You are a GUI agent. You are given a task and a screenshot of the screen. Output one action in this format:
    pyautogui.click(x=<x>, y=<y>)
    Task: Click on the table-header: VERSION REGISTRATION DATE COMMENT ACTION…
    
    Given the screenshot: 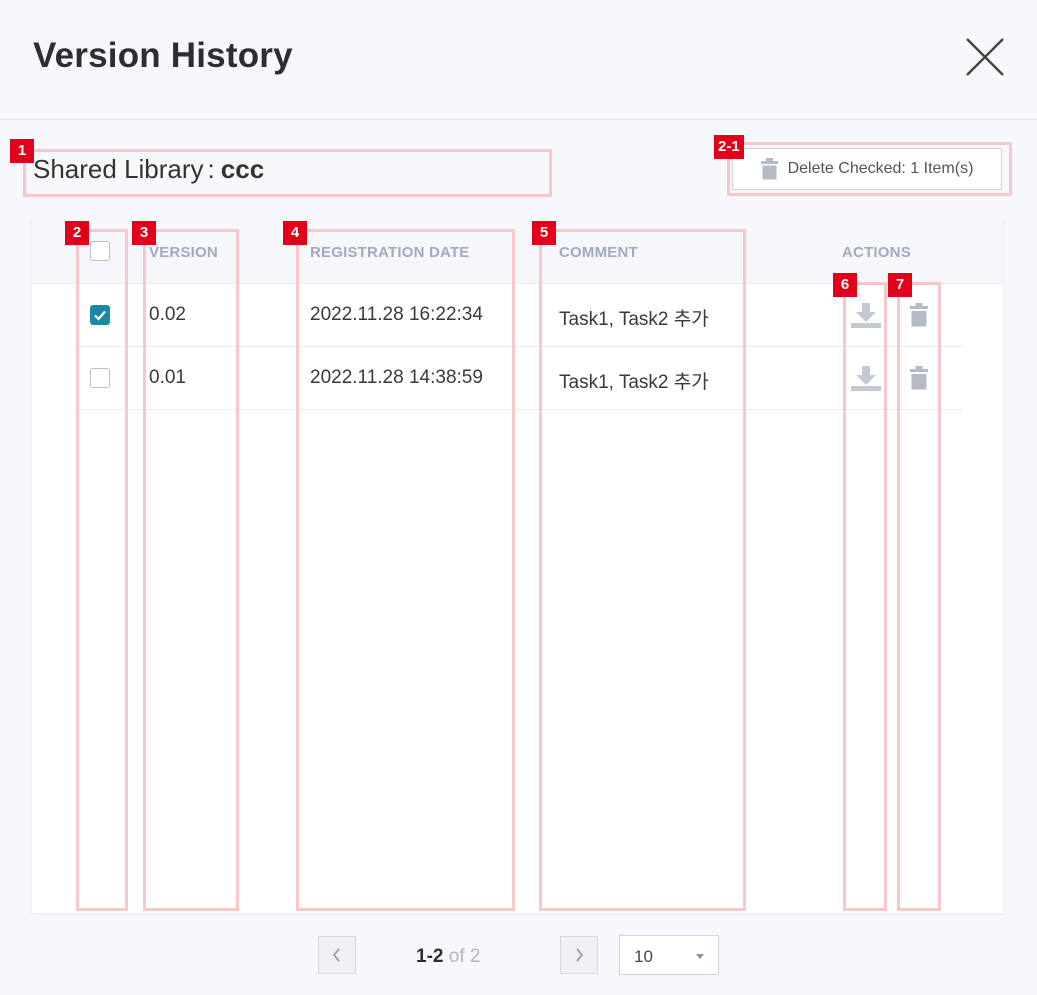 What is the action you would take?
    pyautogui.click(x=517, y=252)
    